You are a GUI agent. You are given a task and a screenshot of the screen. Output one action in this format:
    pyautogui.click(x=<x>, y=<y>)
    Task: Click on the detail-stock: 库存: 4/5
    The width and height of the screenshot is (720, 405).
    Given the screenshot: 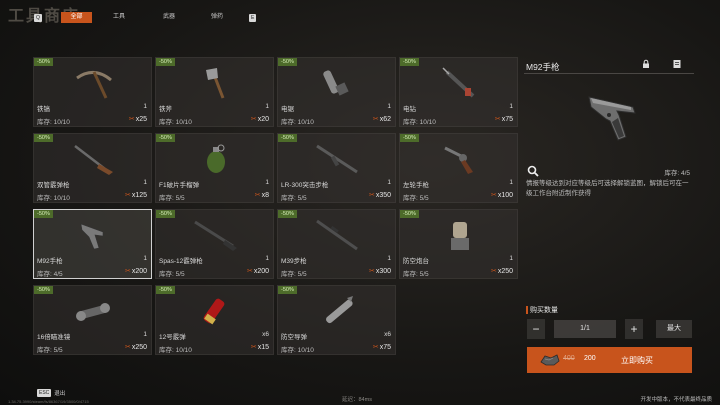 What is the action you would take?
    pyautogui.click(x=677, y=173)
    